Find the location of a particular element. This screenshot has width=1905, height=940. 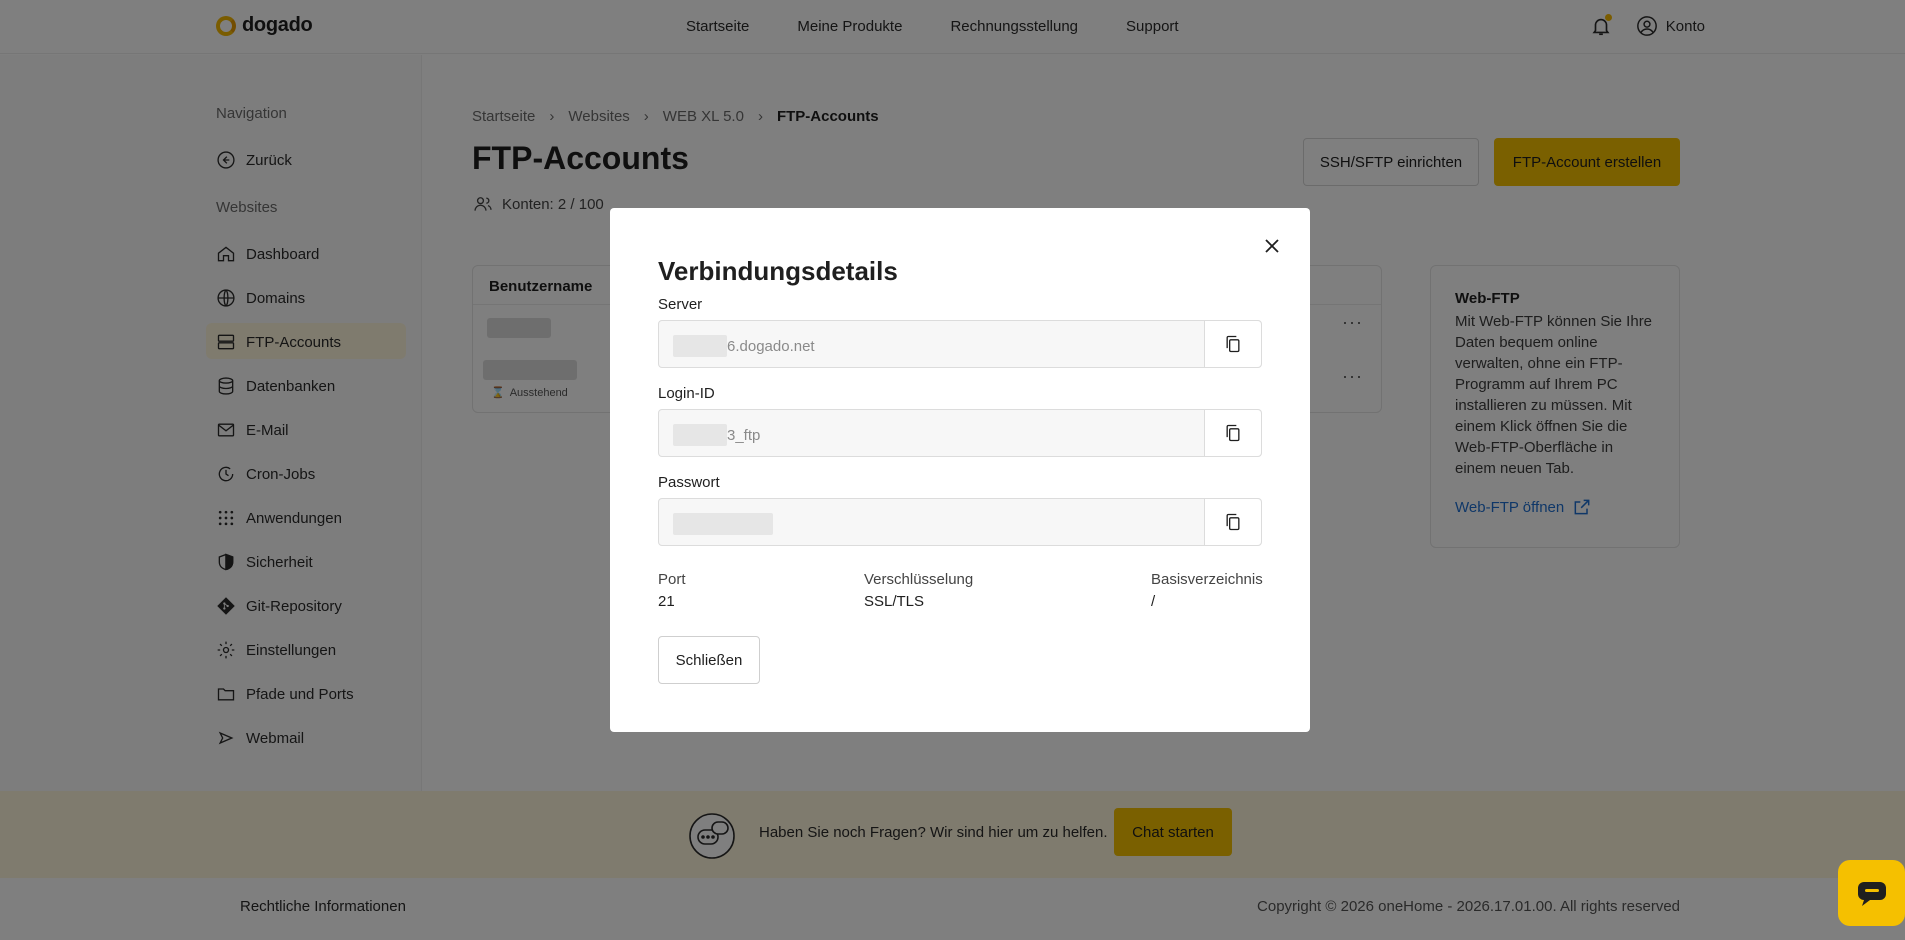

port-value: 21 is located at coordinates (666, 601).